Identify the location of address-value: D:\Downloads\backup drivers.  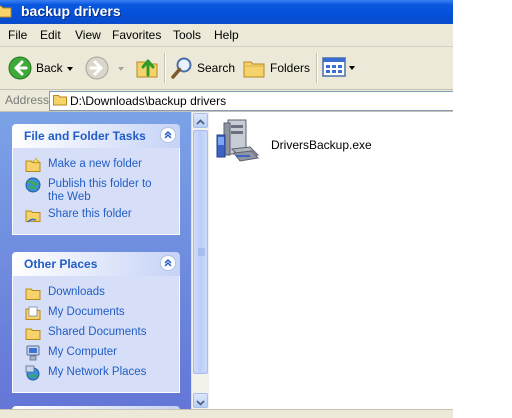
(148, 101).